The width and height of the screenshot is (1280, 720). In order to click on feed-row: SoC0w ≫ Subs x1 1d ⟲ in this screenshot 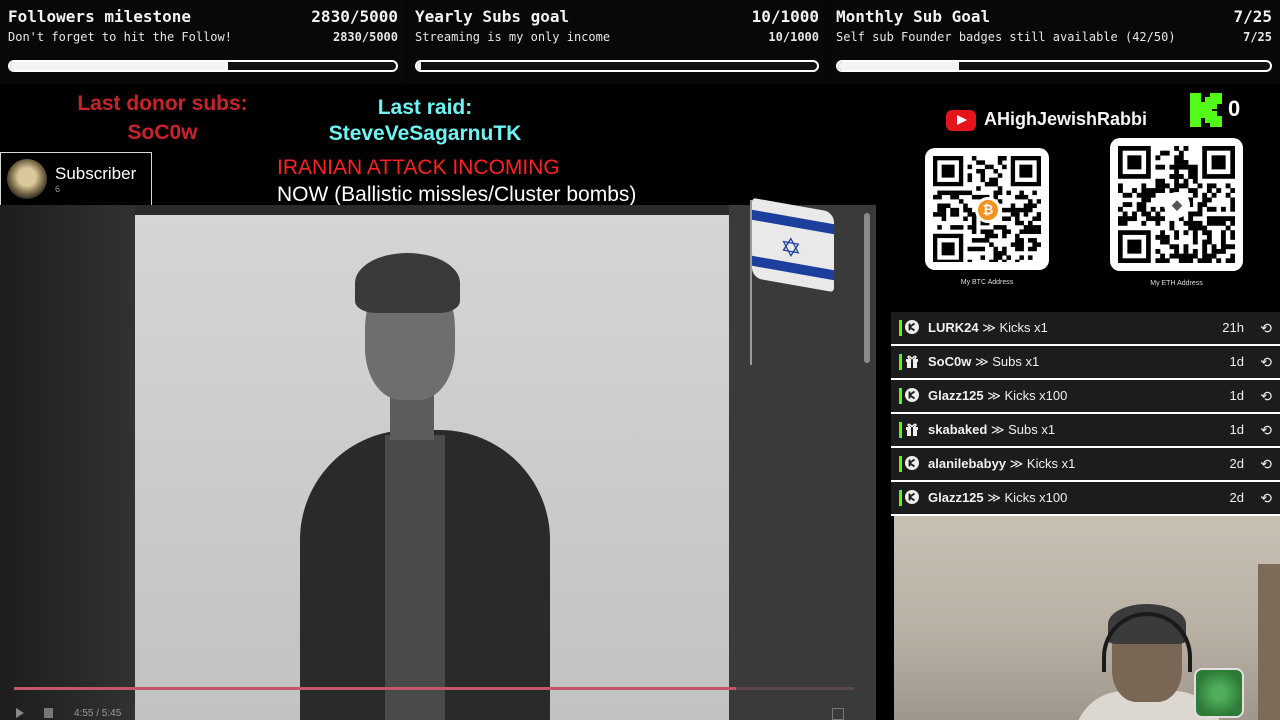, I will do `click(1085, 363)`.